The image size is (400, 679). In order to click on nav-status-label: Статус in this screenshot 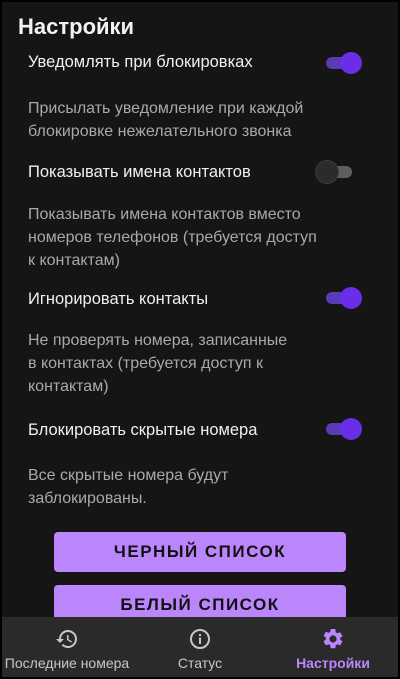, I will do `click(200, 663)`.